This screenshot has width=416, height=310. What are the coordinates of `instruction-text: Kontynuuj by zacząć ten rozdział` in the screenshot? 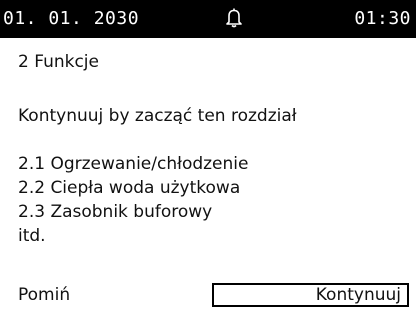 It's located at (157, 116).